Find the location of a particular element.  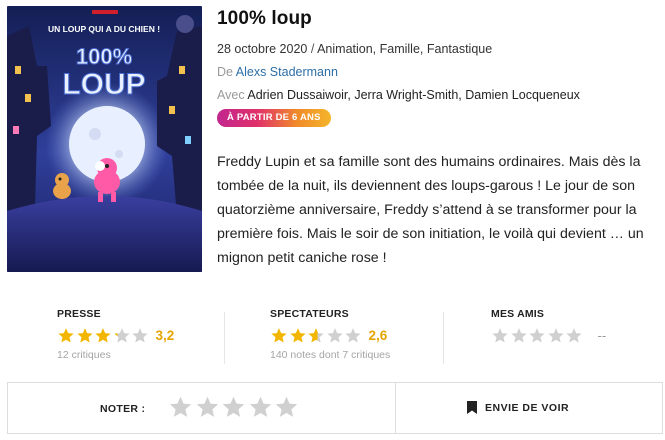

actions-divider is located at coordinates (395, 408).